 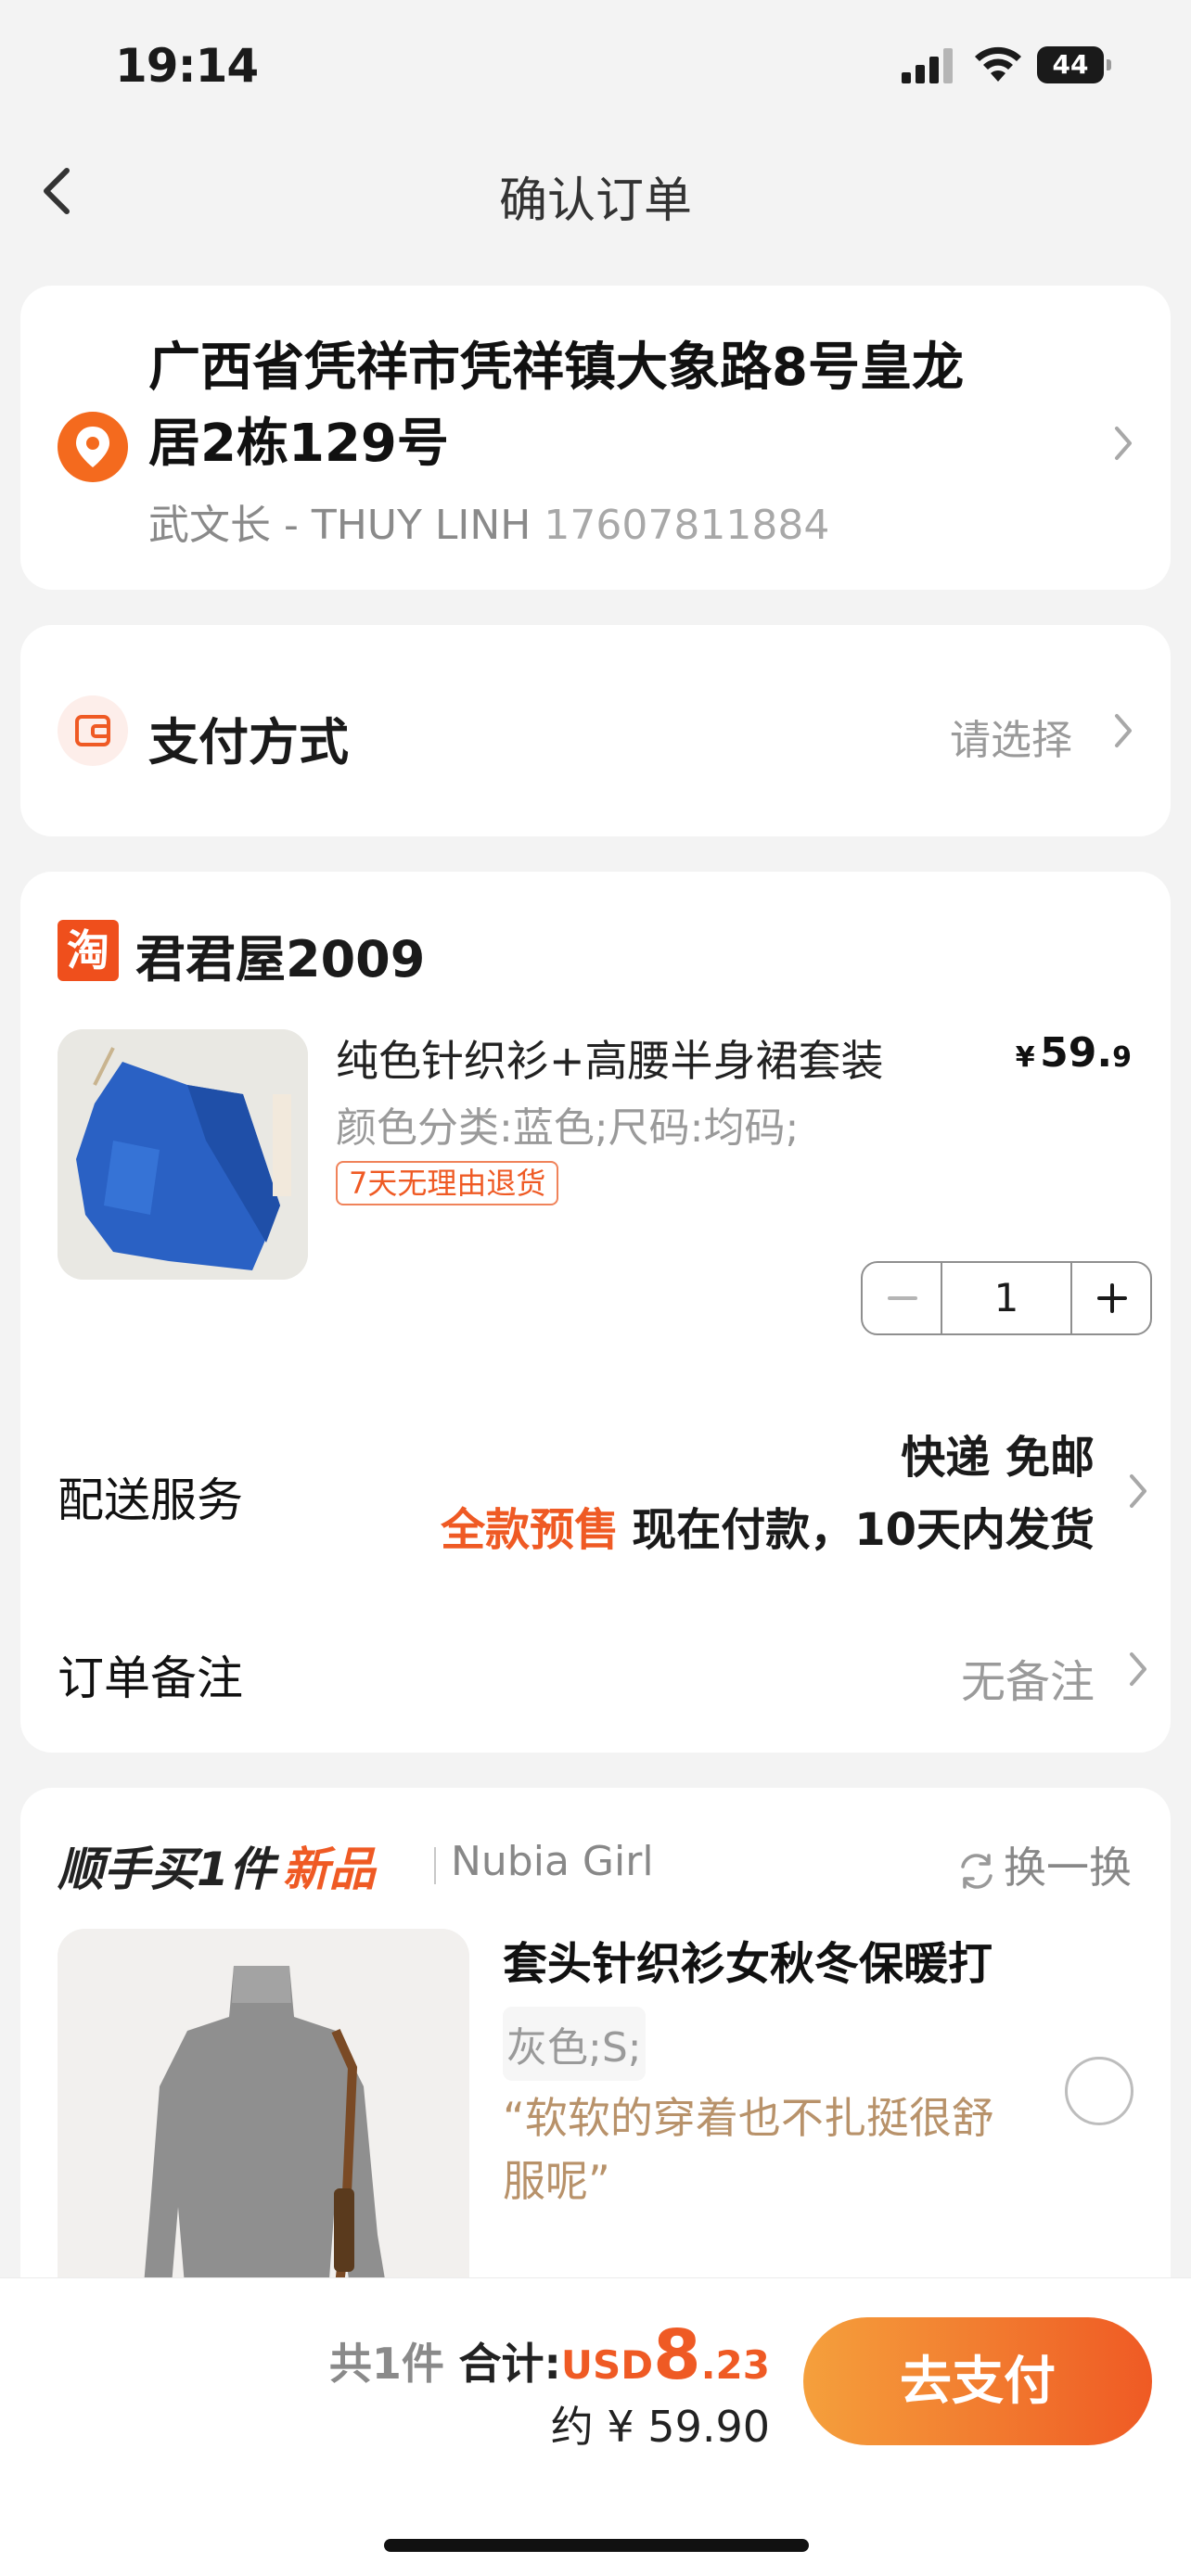 I want to click on wifi-icon, so click(x=998, y=64).